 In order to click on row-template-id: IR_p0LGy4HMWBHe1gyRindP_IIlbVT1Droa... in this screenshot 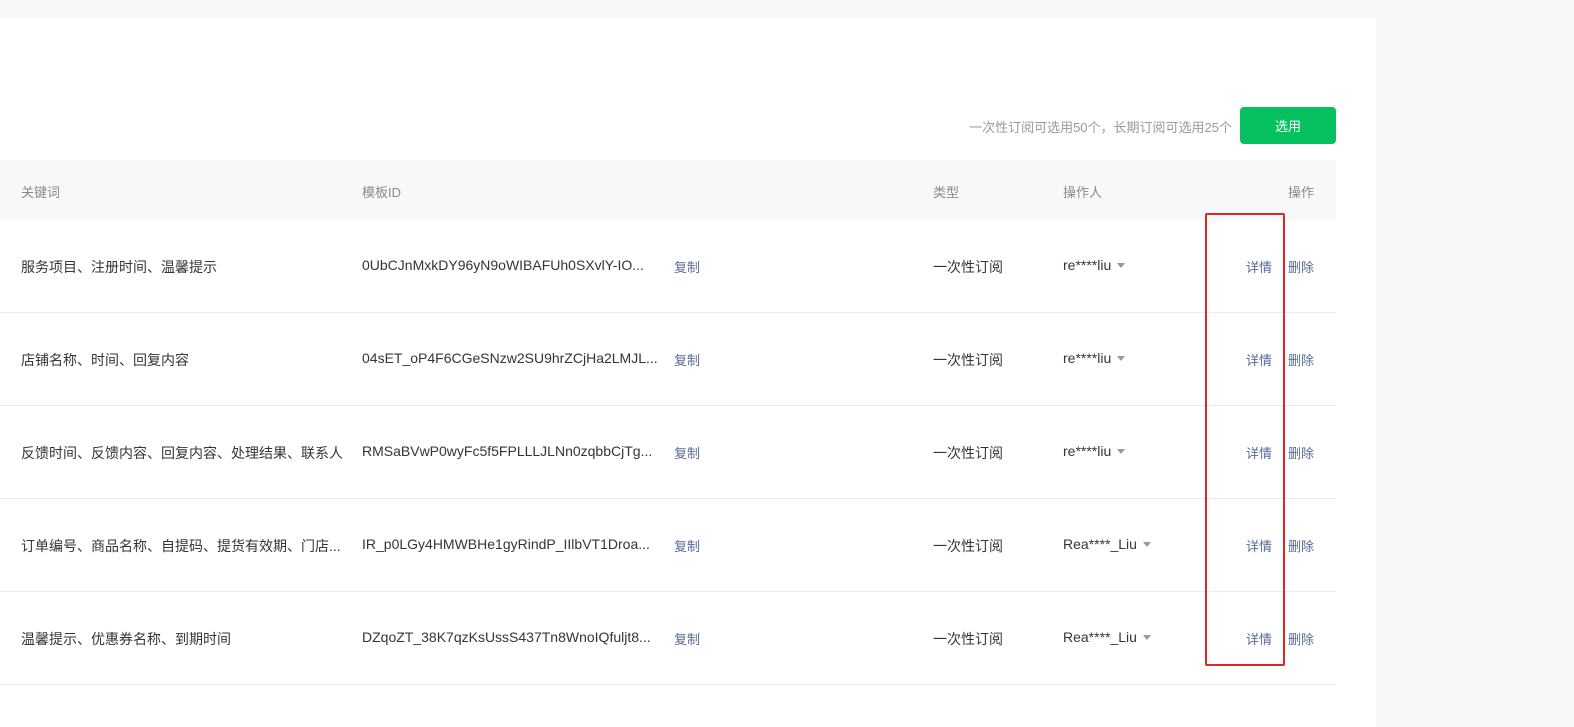, I will do `click(506, 544)`.